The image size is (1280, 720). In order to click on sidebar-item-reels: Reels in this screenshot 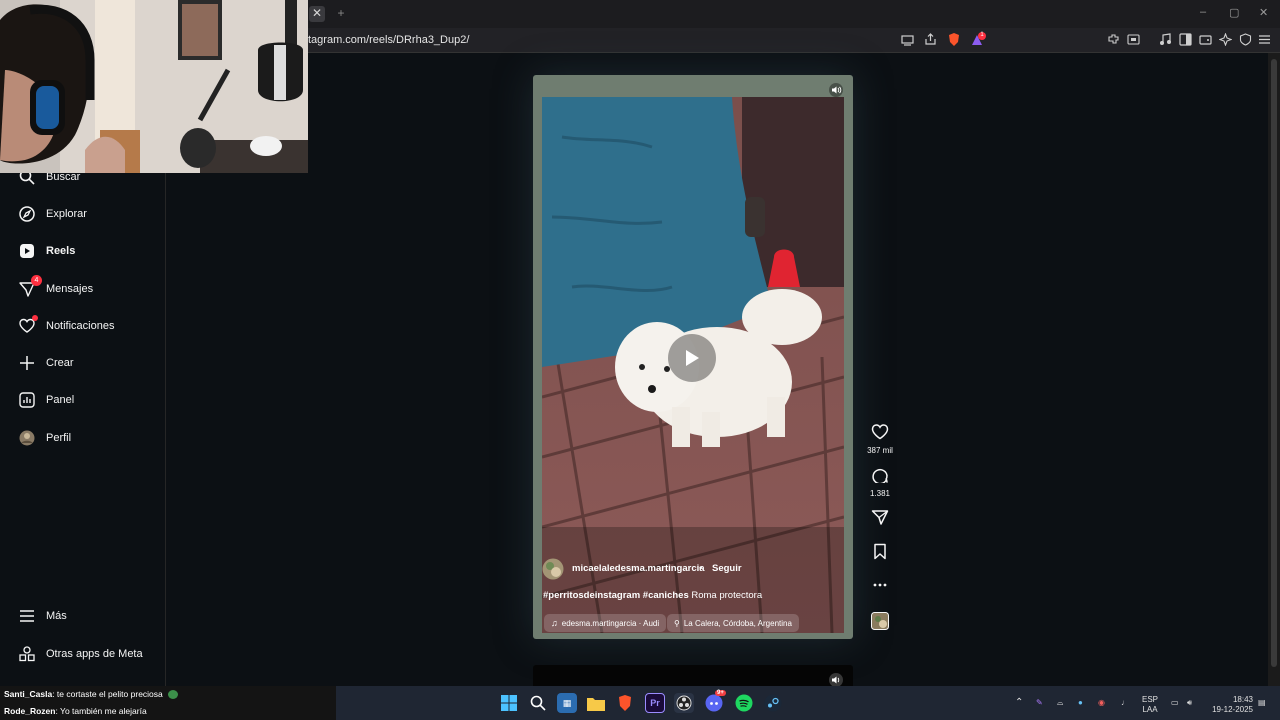, I will do `click(46, 251)`.